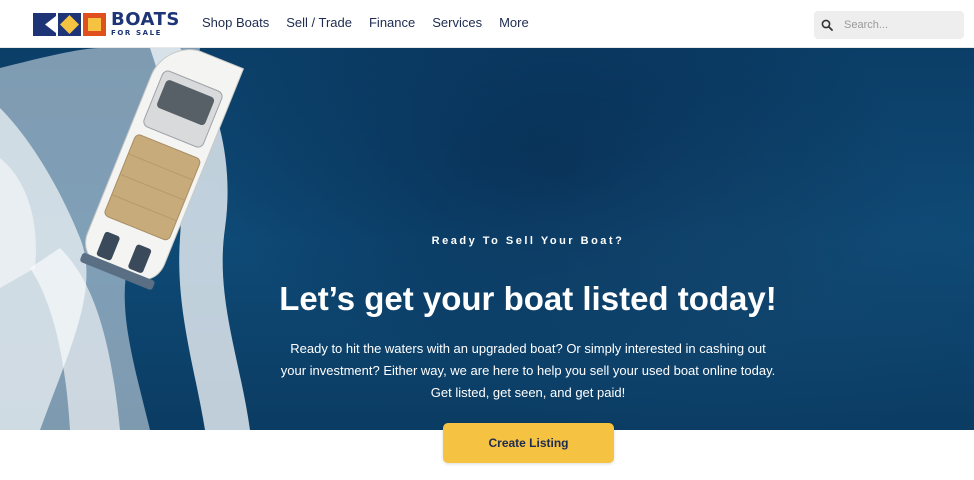 The width and height of the screenshot is (974, 480). I want to click on nav-item-shop-boats: Shop Boats, so click(235, 22).